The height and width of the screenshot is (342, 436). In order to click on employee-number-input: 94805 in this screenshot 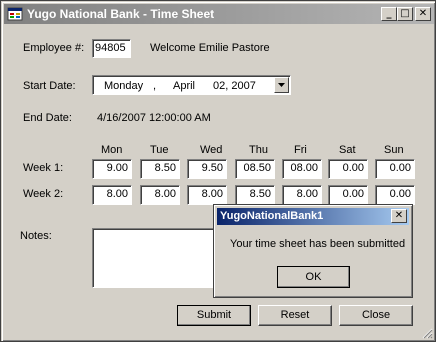, I will do `click(111, 48)`.